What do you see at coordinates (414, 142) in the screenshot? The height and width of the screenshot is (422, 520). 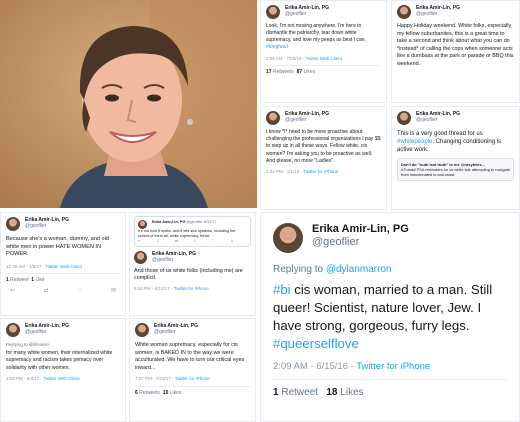 I see `hashtag-link: #whitepeople` at bounding box center [414, 142].